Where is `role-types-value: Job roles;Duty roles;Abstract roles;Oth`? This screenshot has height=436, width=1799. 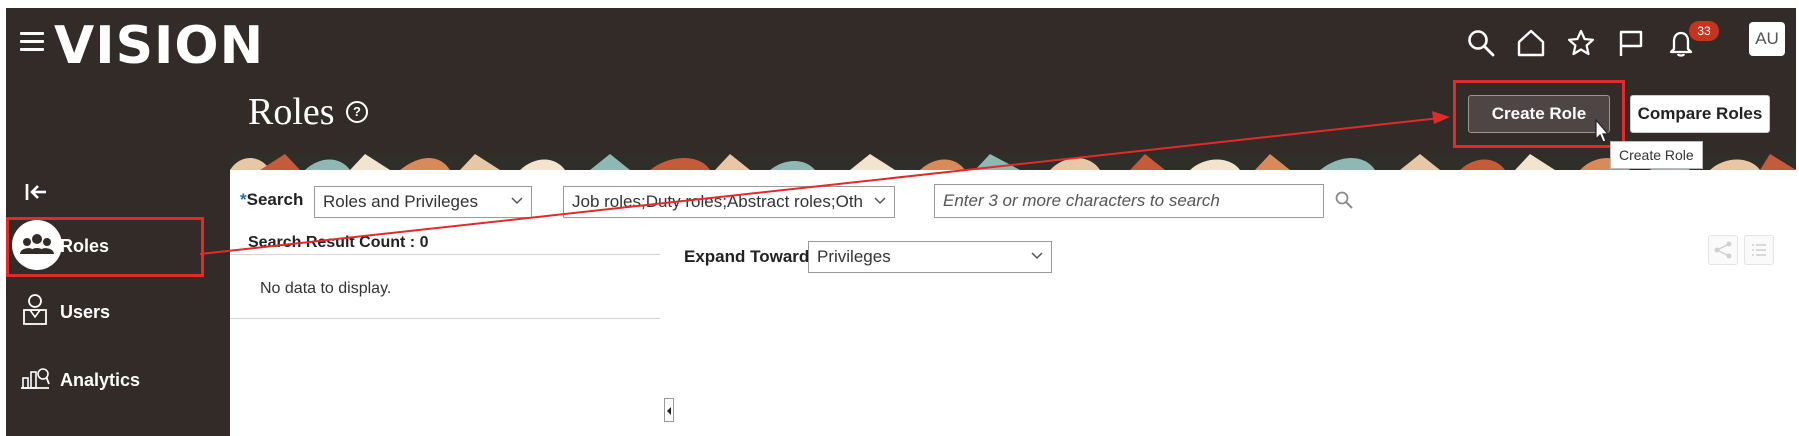
role-types-value: Job roles;Duty roles;Abstract roles;Oth is located at coordinates (718, 201).